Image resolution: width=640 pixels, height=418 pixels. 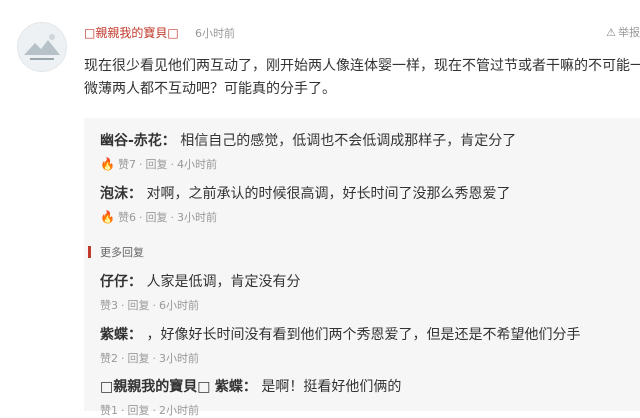 I want to click on report-button: ⚠ 举报, so click(x=623, y=32).